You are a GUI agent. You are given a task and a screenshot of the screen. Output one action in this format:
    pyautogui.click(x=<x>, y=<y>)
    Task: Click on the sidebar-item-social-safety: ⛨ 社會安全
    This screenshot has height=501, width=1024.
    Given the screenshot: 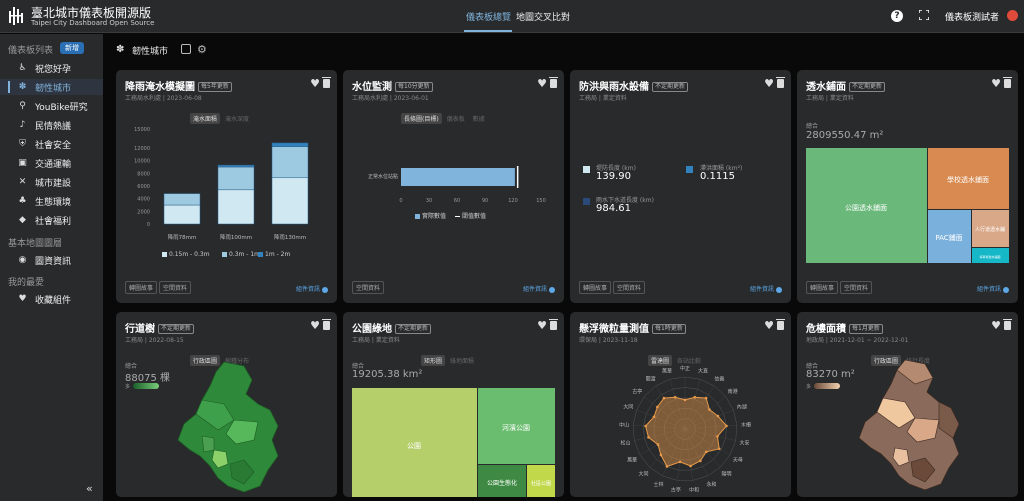 What is the action you would take?
    pyautogui.click(x=51, y=144)
    